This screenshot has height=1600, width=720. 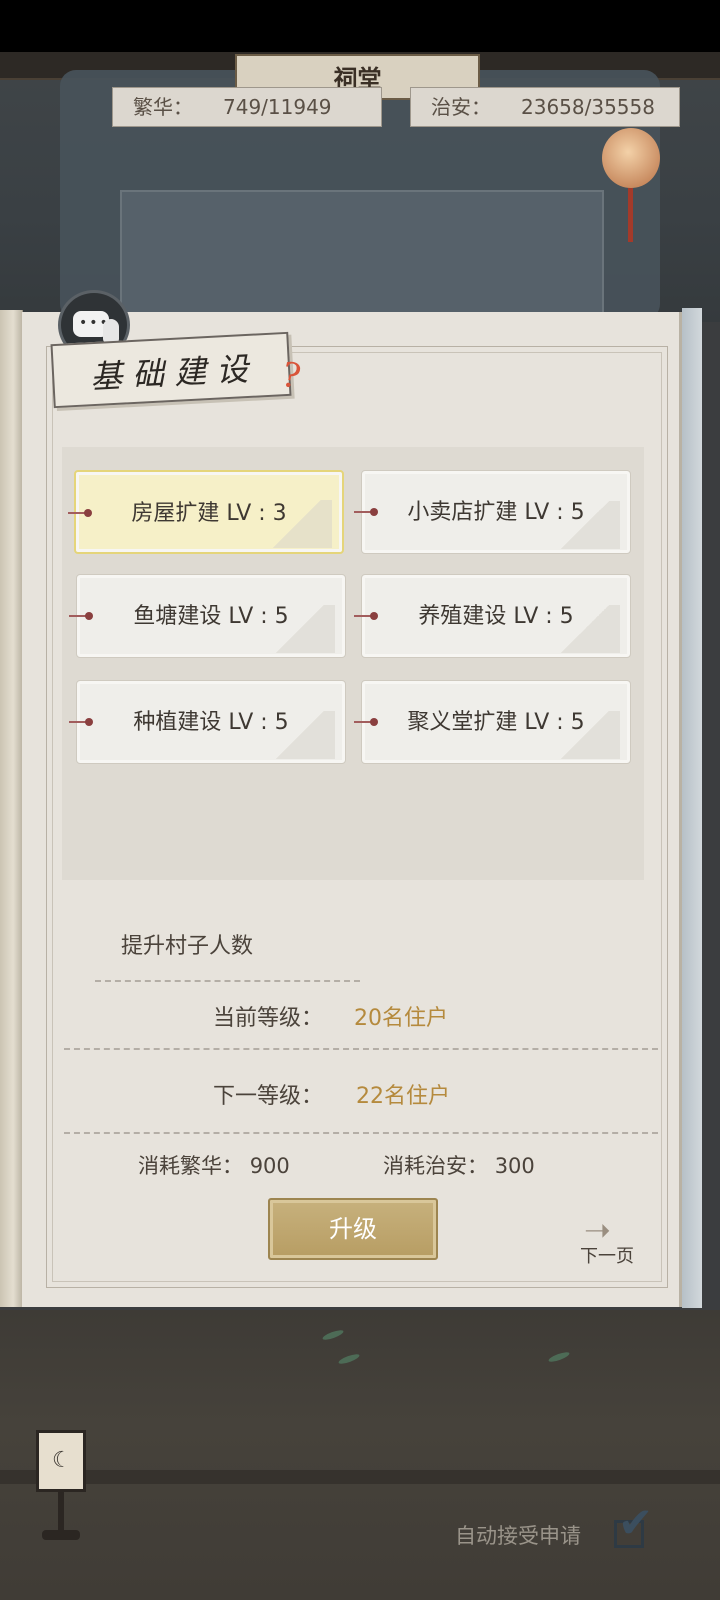 I want to click on book-edge, so click(x=692, y=808).